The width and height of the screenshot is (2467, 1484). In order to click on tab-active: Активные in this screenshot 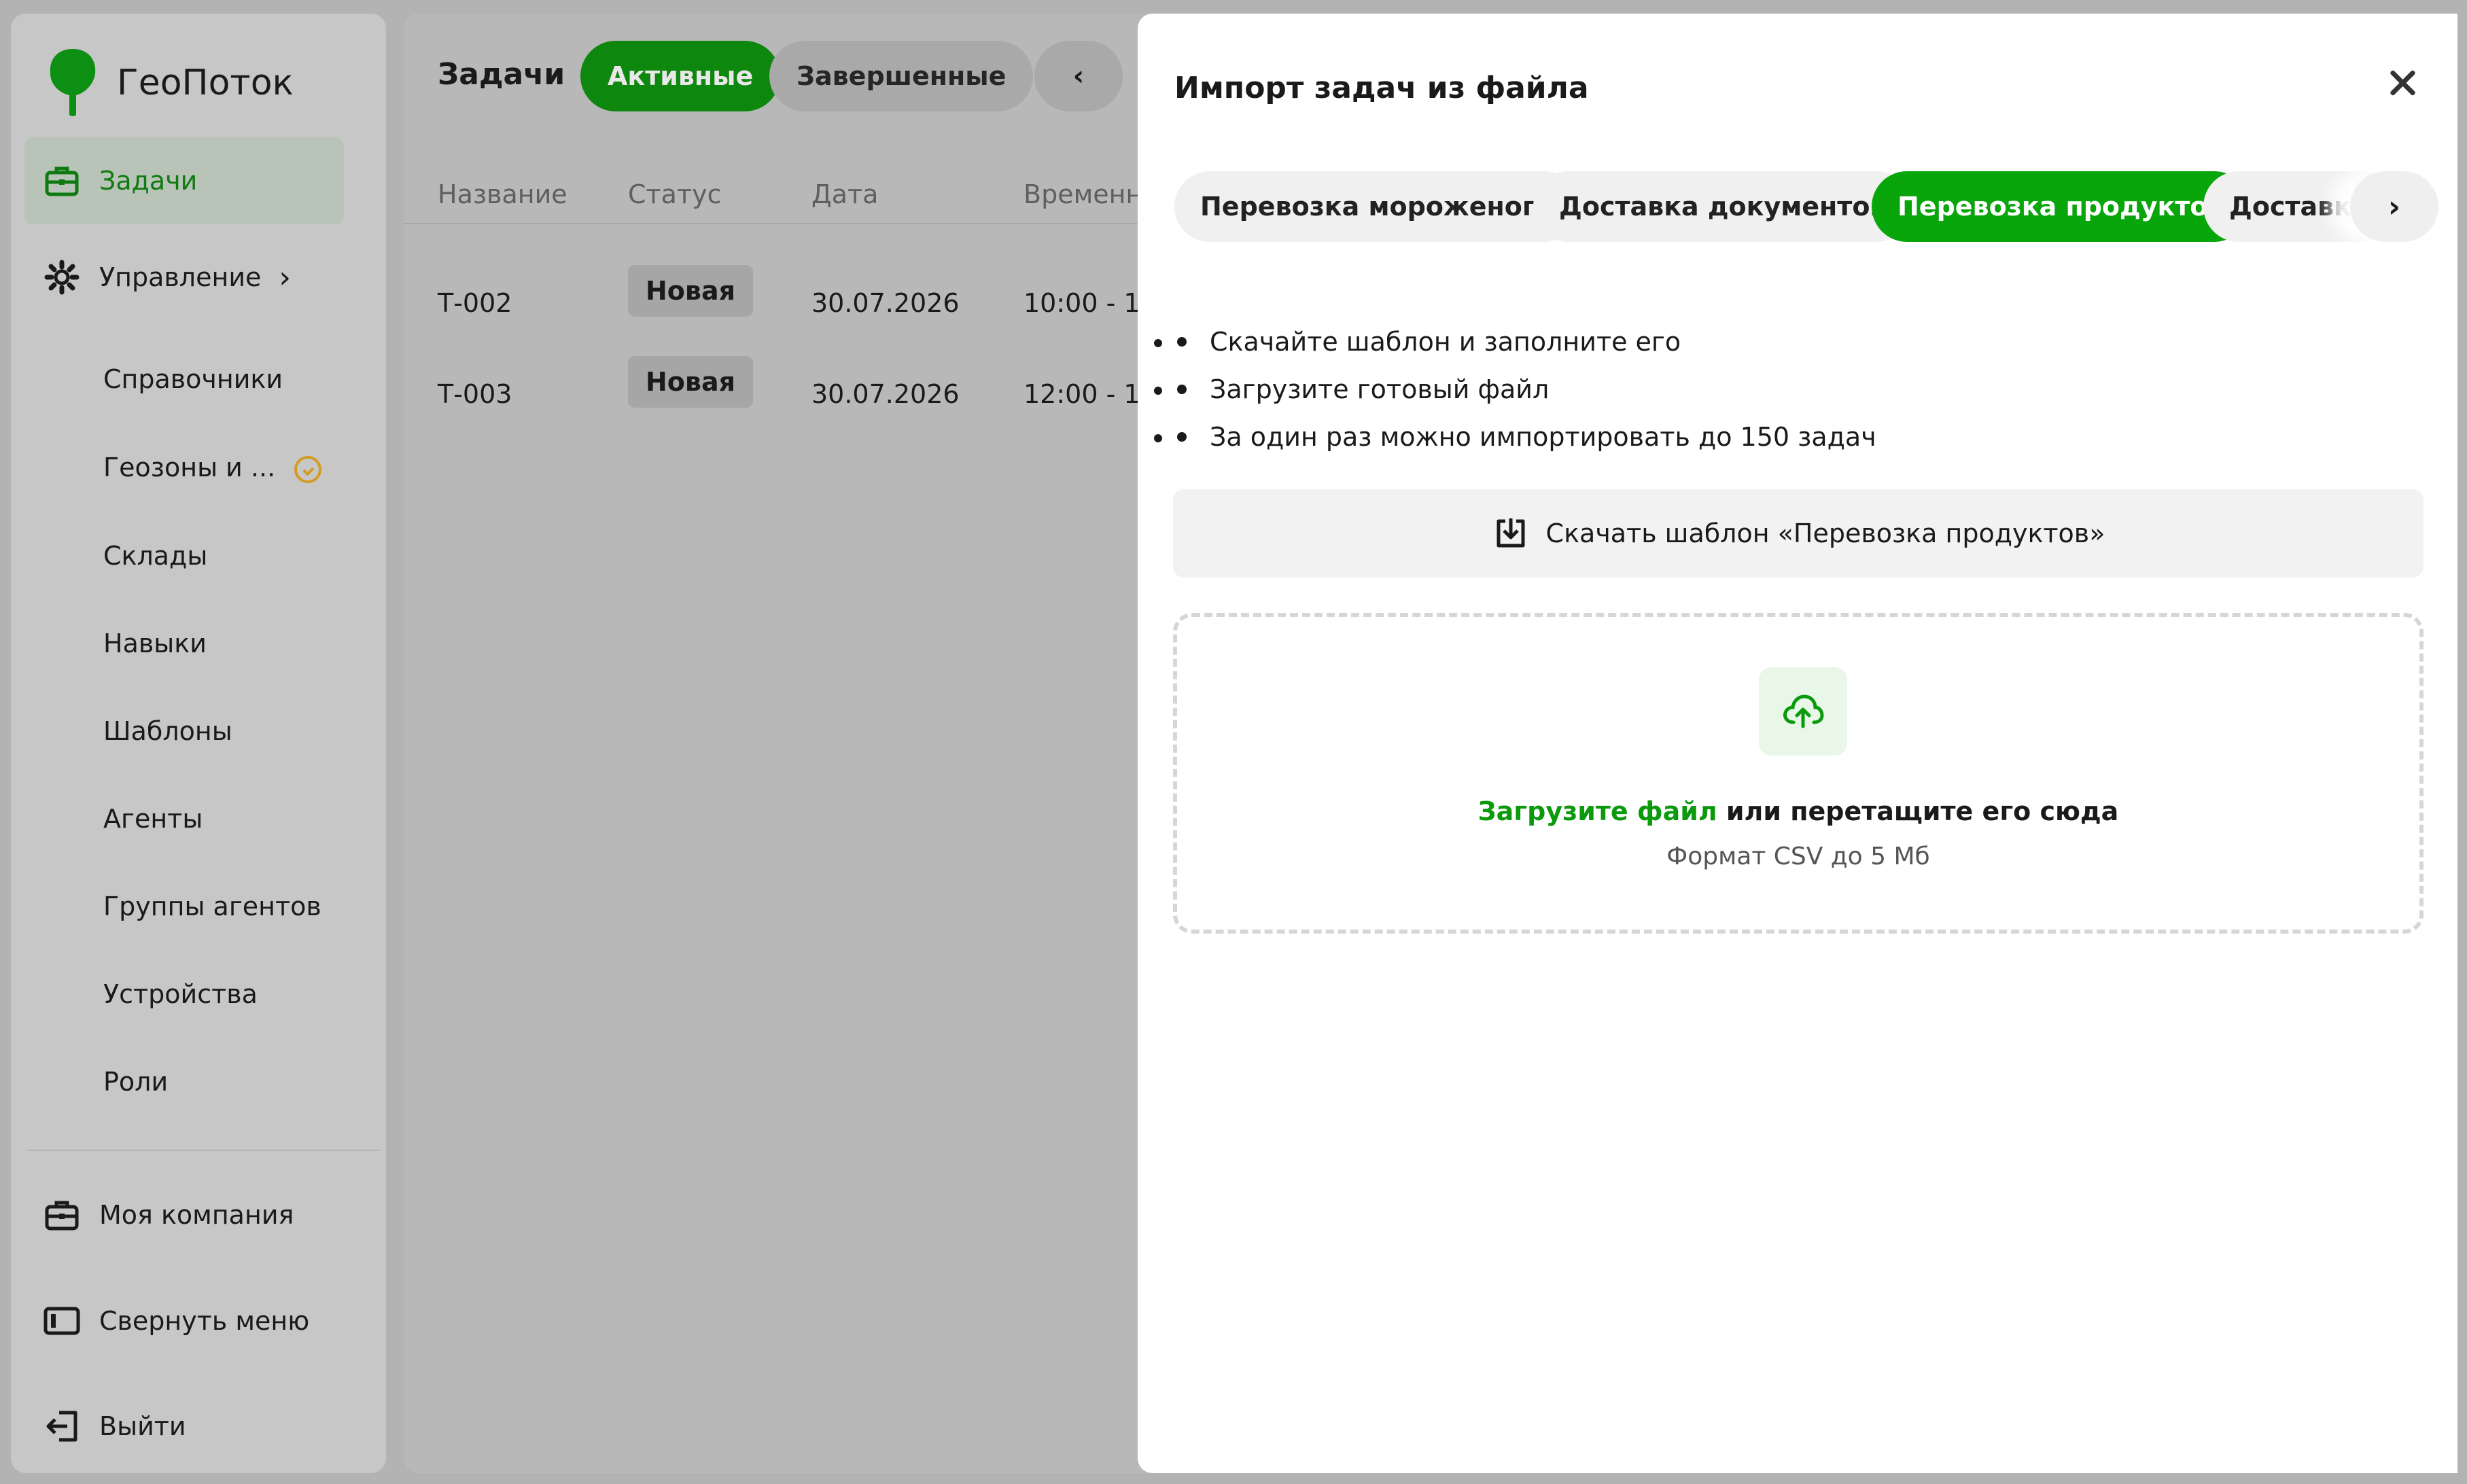, I will do `click(680, 76)`.